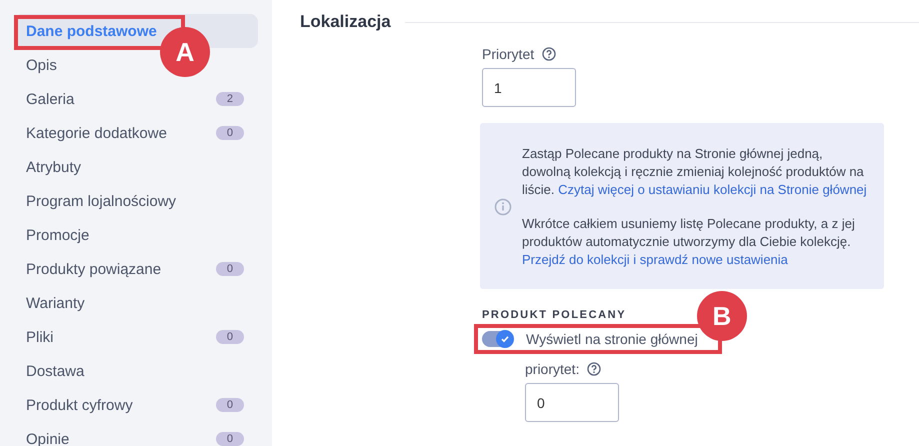  Describe the element at coordinates (136, 337) in the screenshot. I see `sidebar-item: Pliki 0` at that location.